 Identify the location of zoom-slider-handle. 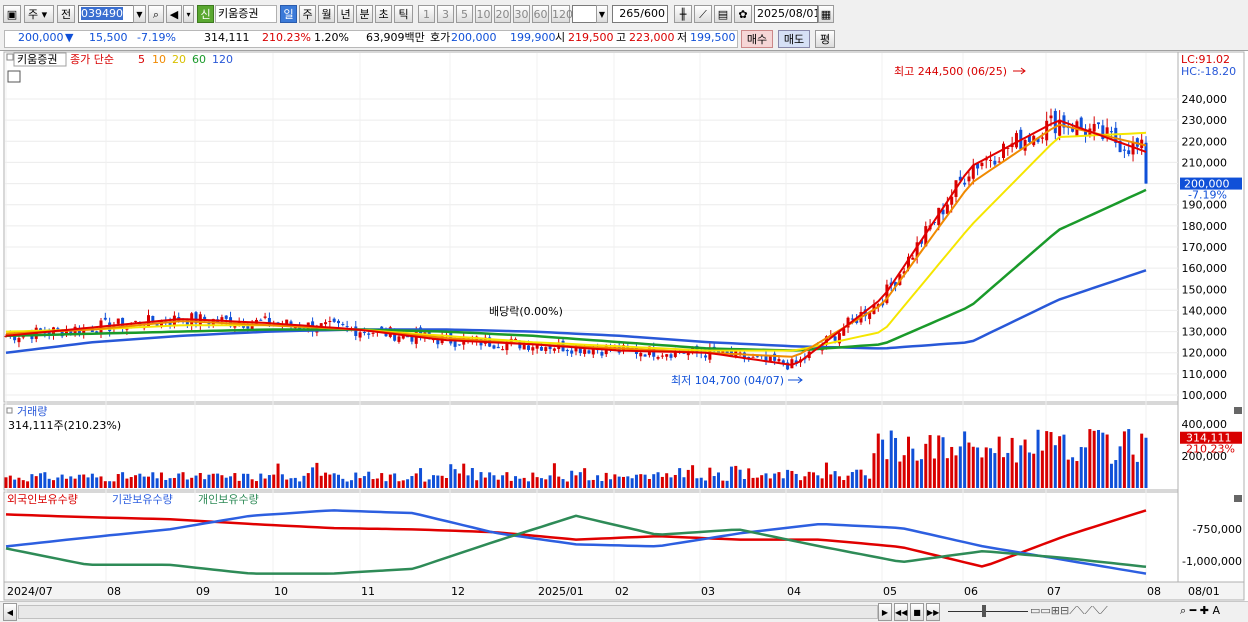
(984, 611).